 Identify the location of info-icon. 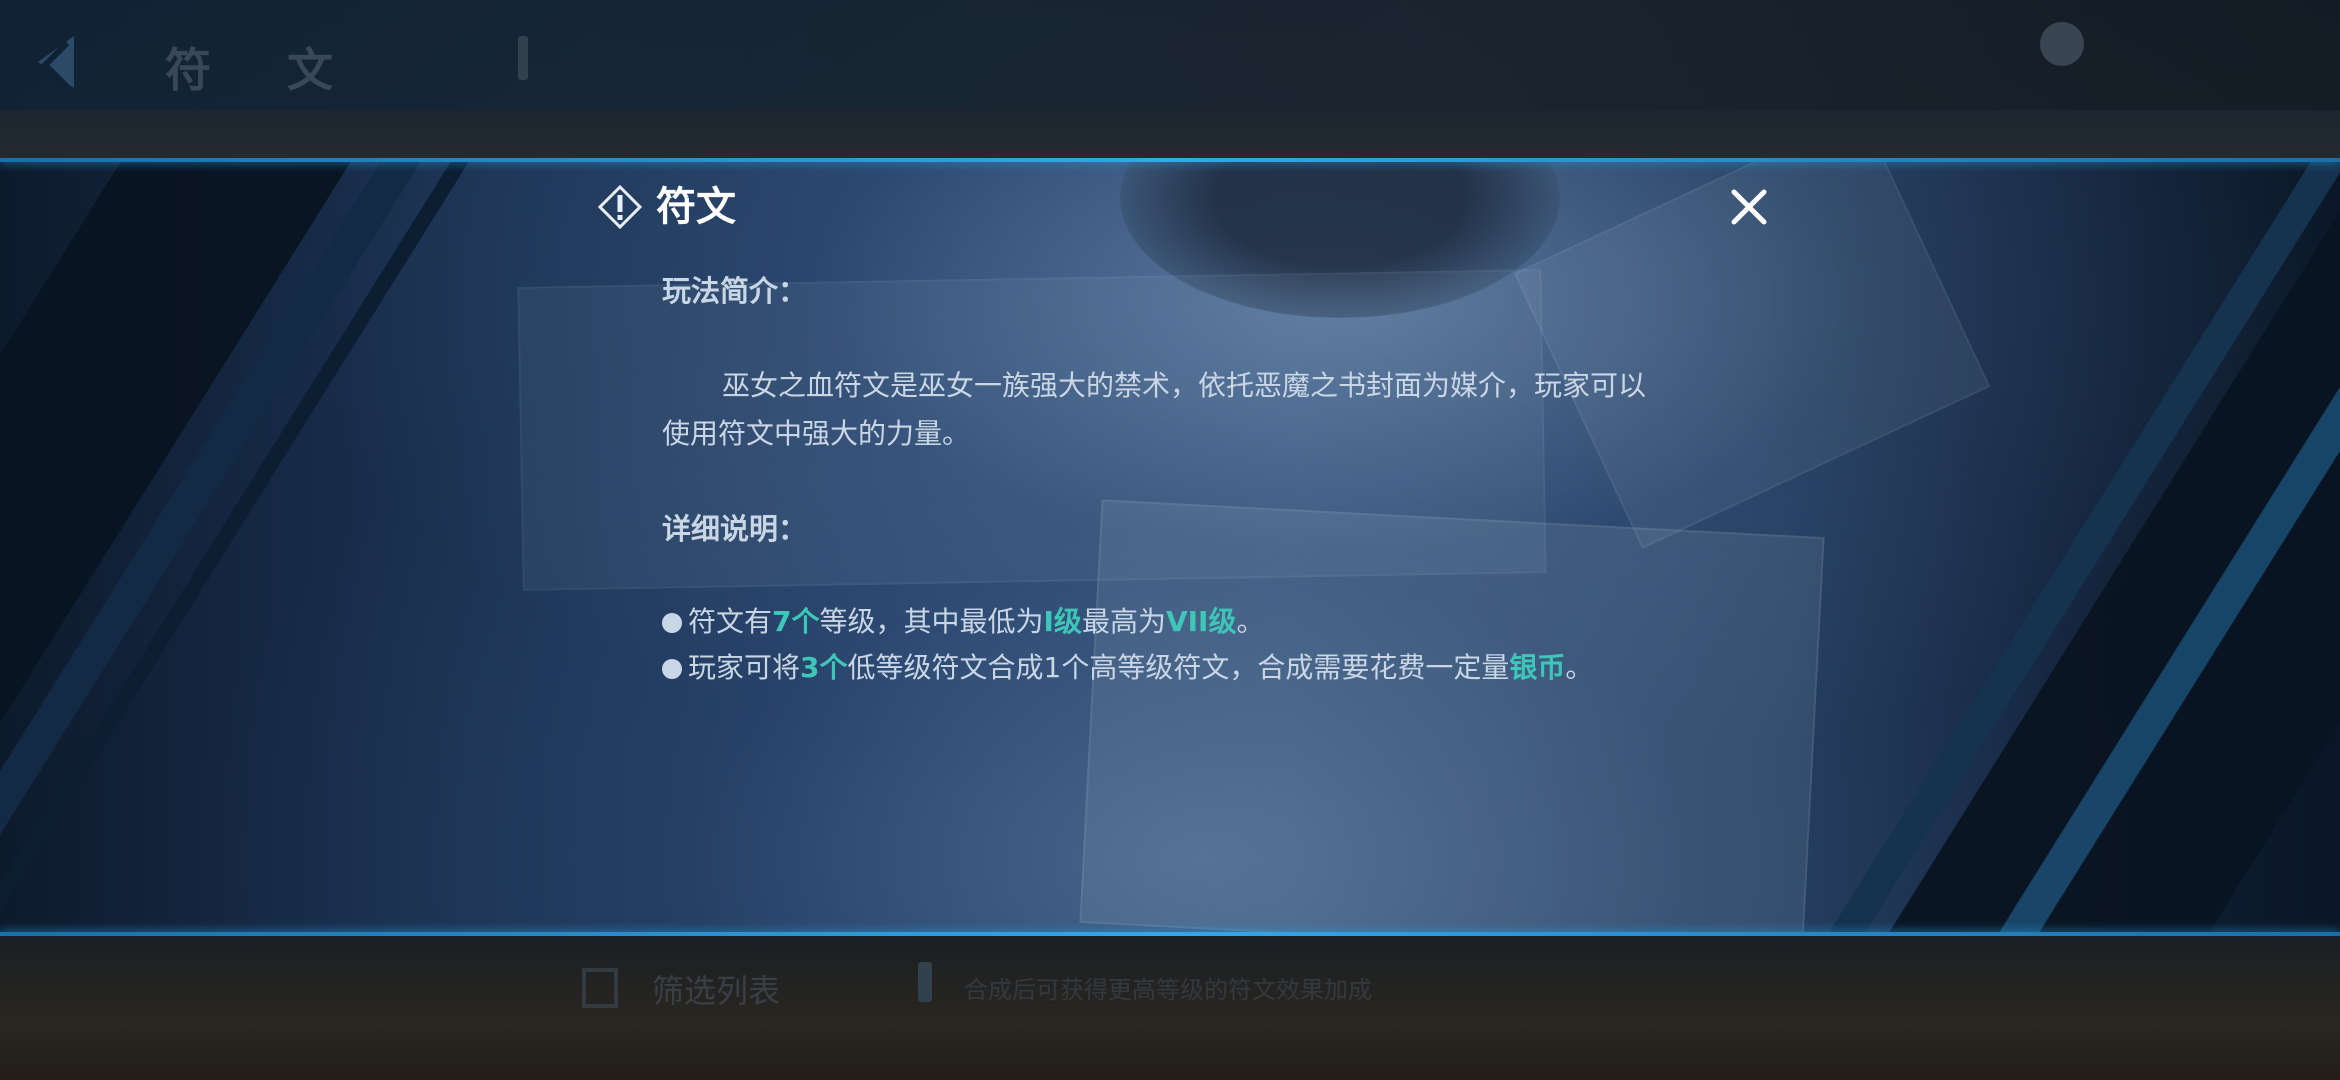
(523, 58).